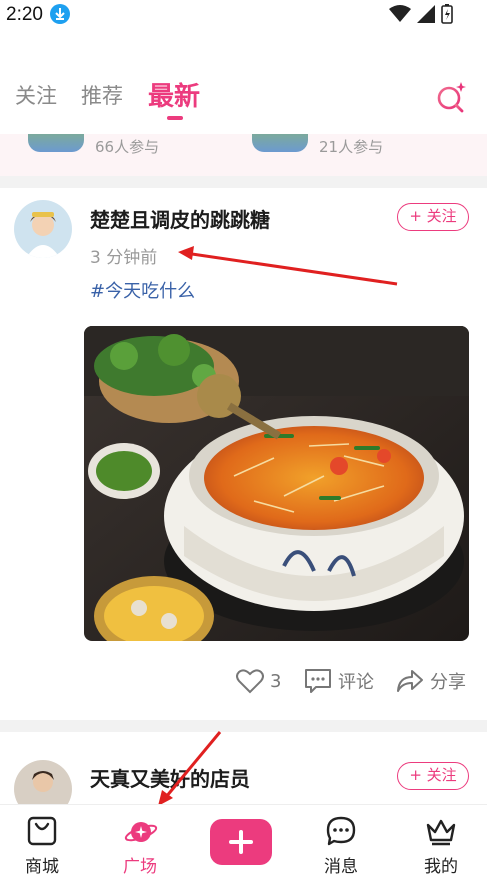 The image size is (487, 880). I want to click on nav-label: 商城, so click(42, 867).